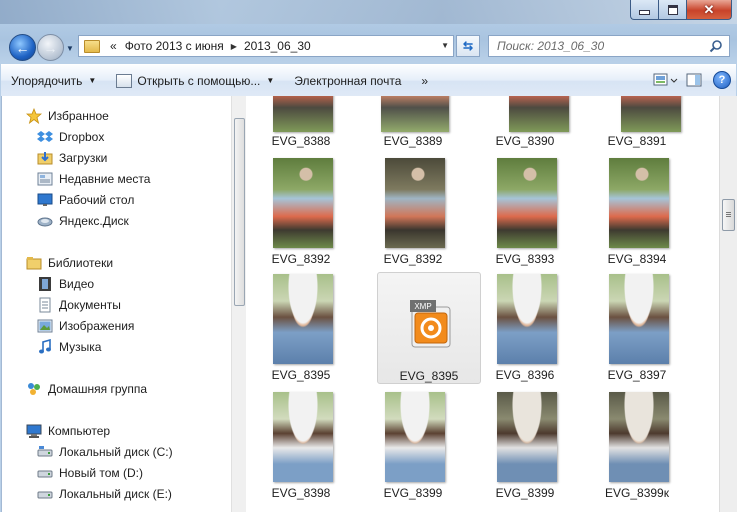 The width and height of the screenshot is (737, 512). I want to click on drive-icon, so click(45, 474).